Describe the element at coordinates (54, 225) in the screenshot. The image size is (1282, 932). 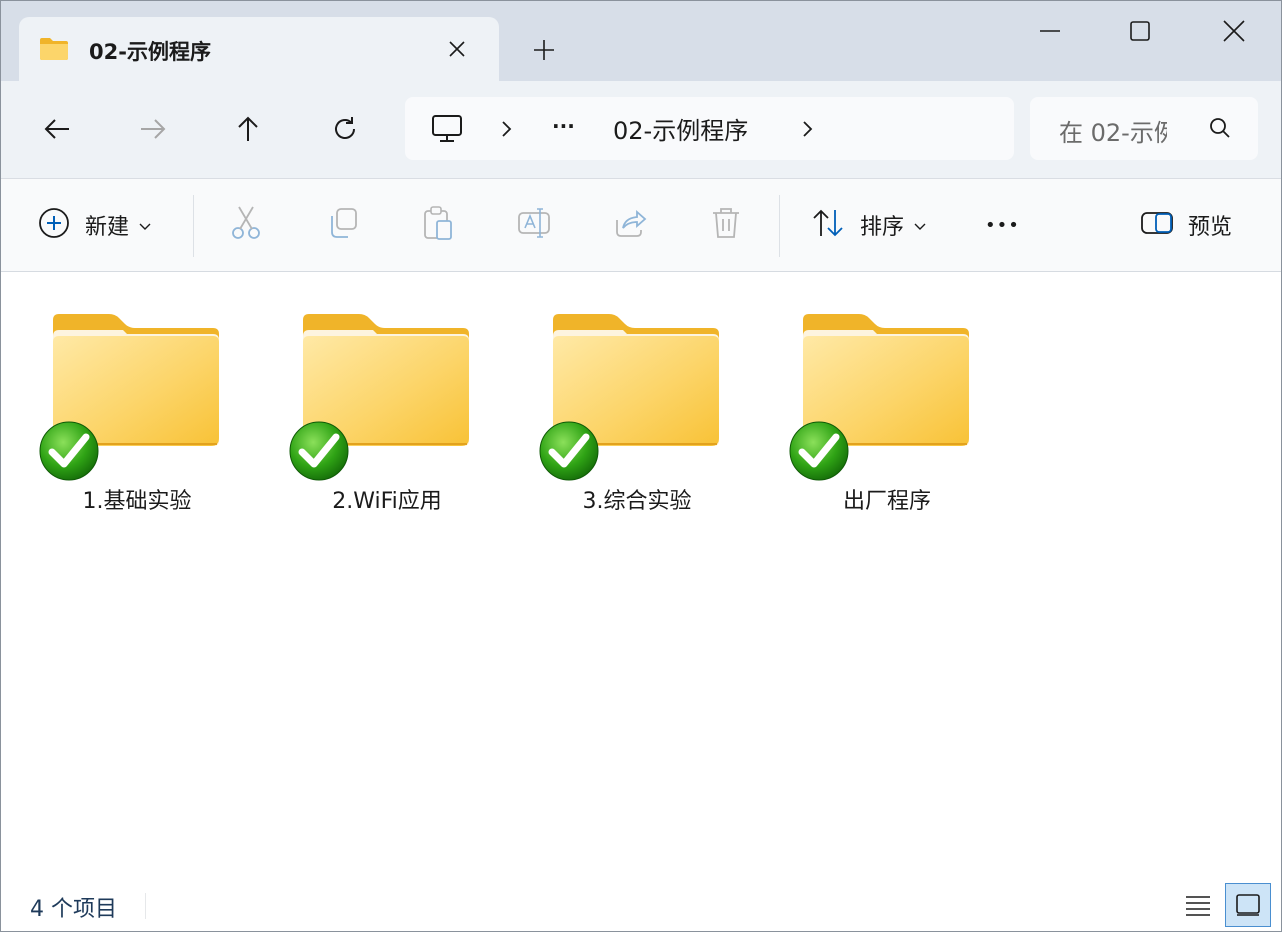
I see `add-circle-icon` at that location.